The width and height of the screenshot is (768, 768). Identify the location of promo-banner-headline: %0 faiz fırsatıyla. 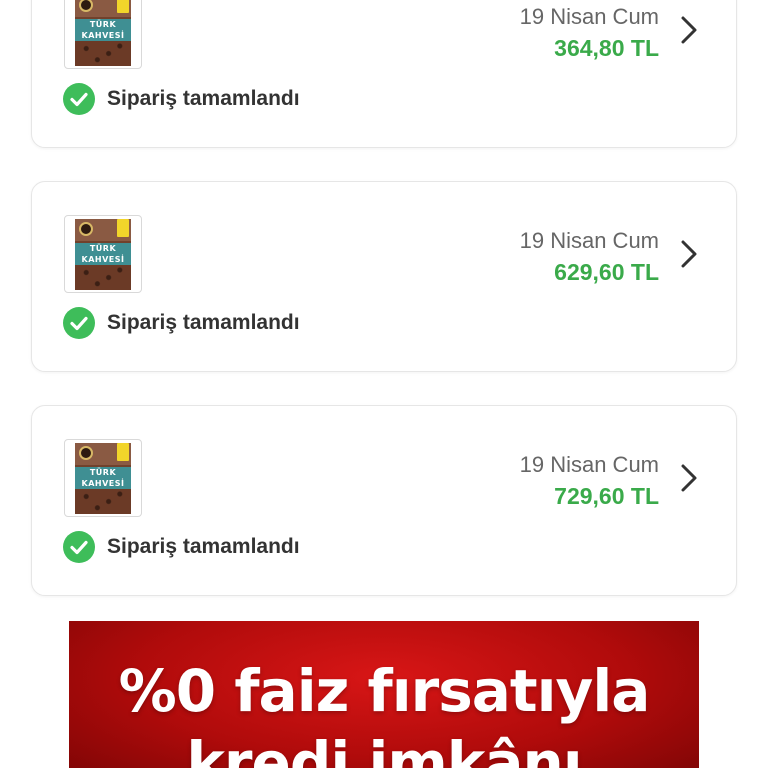
(384, 691).